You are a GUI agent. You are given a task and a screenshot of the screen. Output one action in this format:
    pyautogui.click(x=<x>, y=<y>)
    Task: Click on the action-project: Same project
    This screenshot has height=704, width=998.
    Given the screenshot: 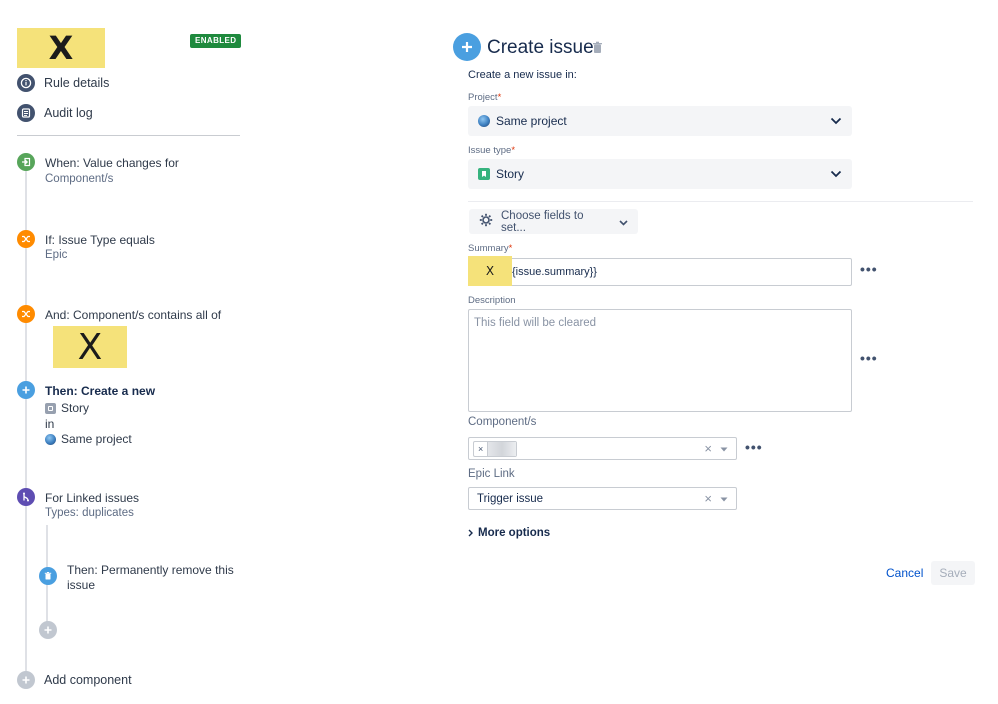 What is the action you would take?
    pyautogui.click(x=88, y=439)
    